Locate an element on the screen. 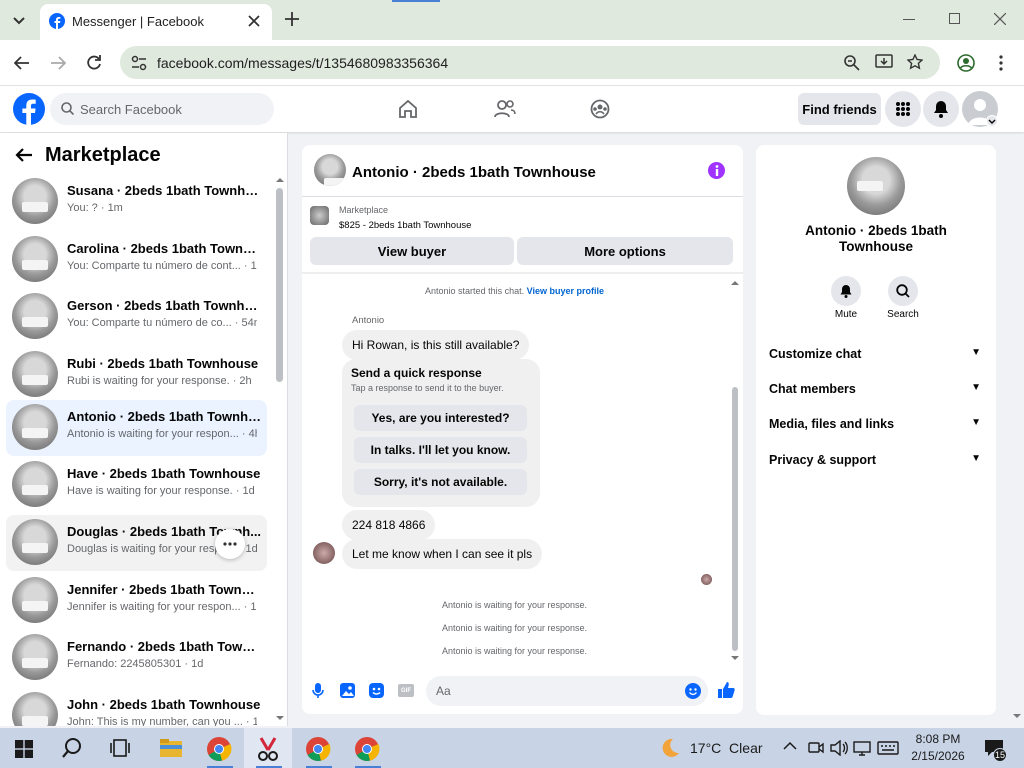 The width and height of the screenshot is (1024, 768). gif-icon: GIF is located at coordinates (406, 690).